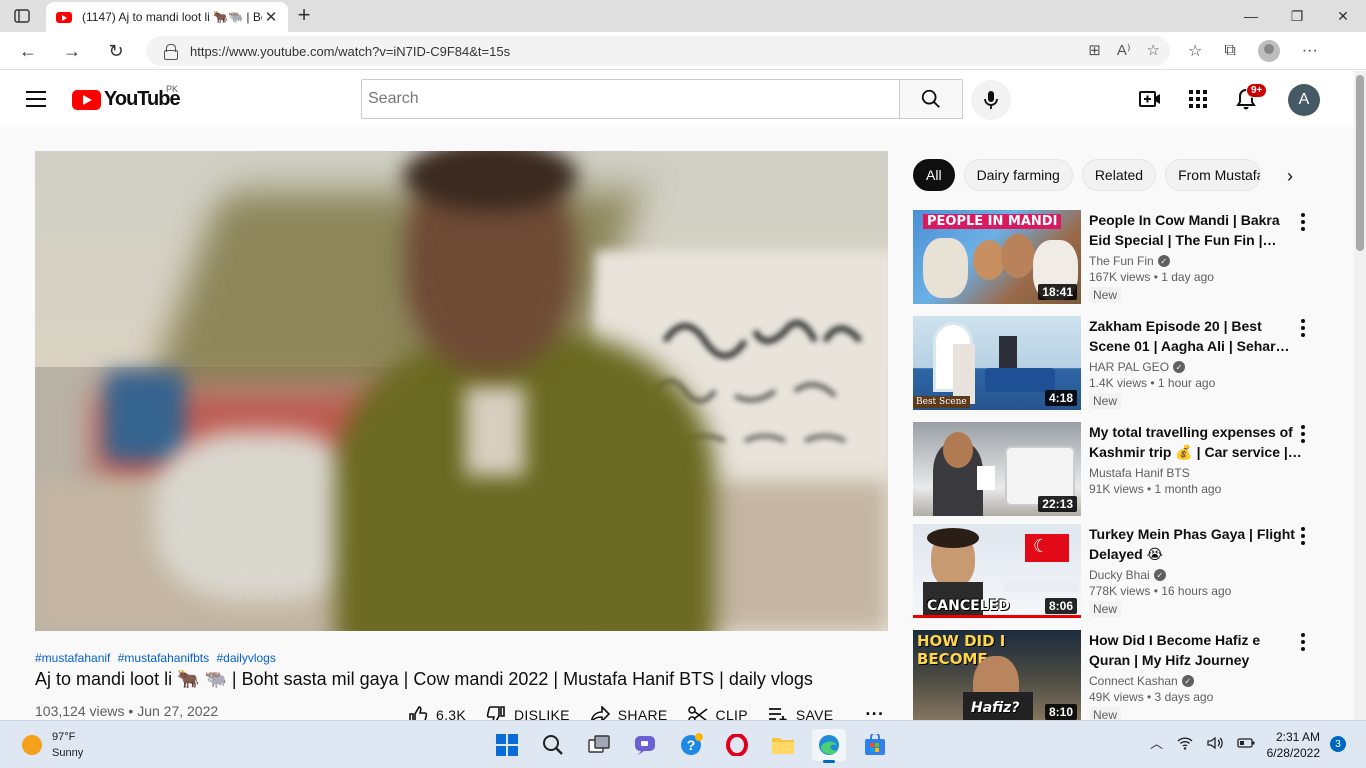  I want to click on lock-icon, so click(171, 52).